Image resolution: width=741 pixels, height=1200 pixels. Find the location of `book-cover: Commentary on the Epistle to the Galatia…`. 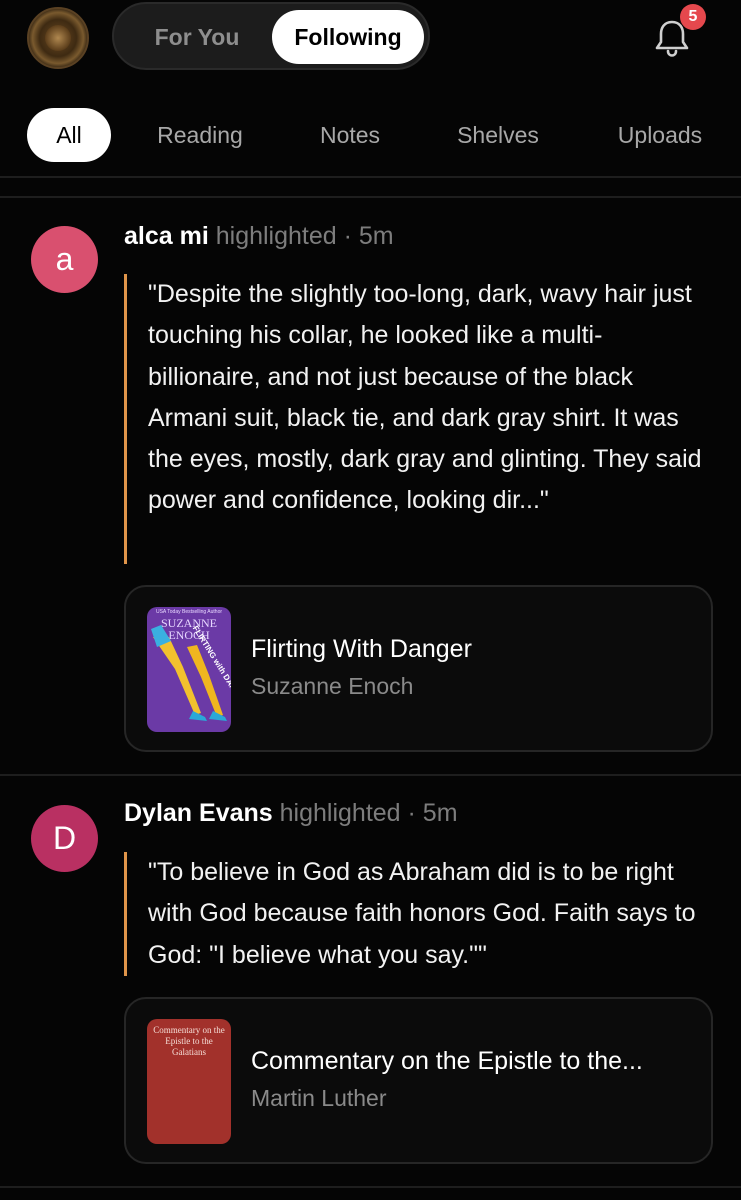

book-cover: Commentary on the Epistle to the Galatia… is located at coordinates (189, 1081).